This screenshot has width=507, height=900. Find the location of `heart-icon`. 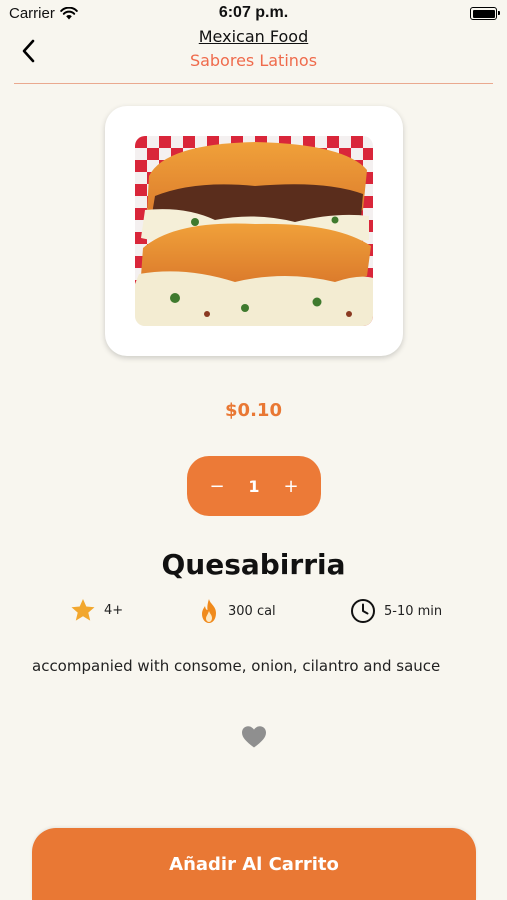

heart-icon is located at coordinates (254, 737).